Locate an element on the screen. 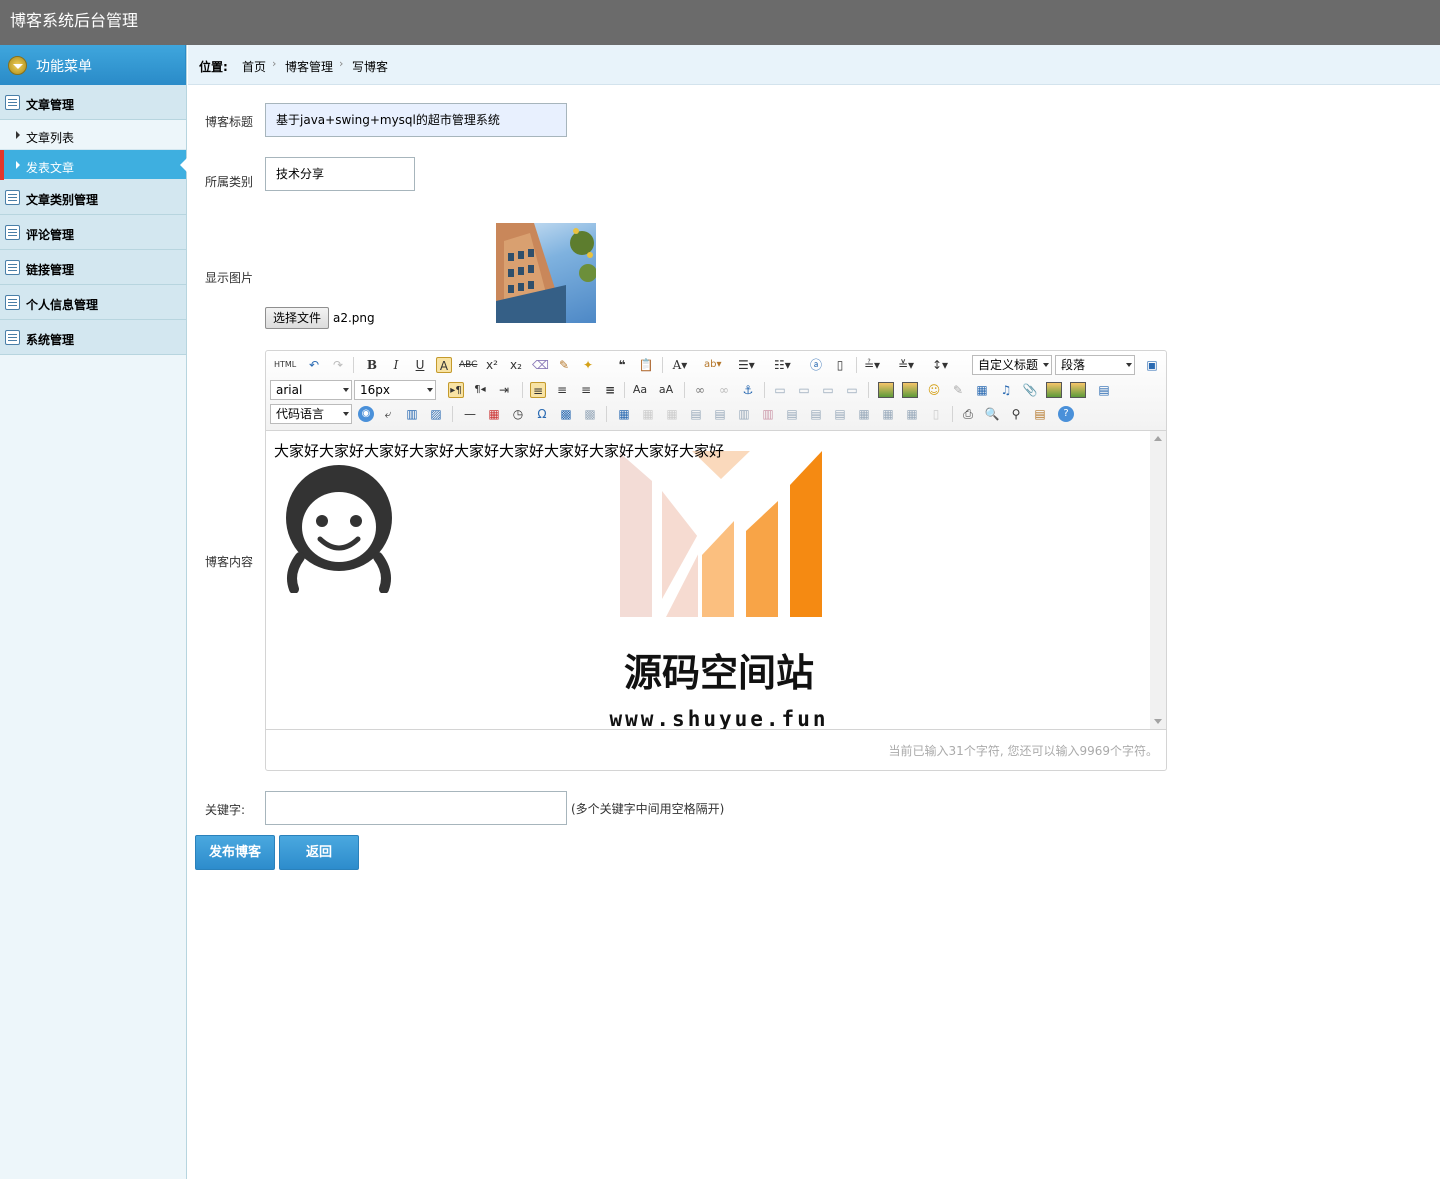  sidebar-menu-header: 功能菜单 is located at coordinates (93, 65).